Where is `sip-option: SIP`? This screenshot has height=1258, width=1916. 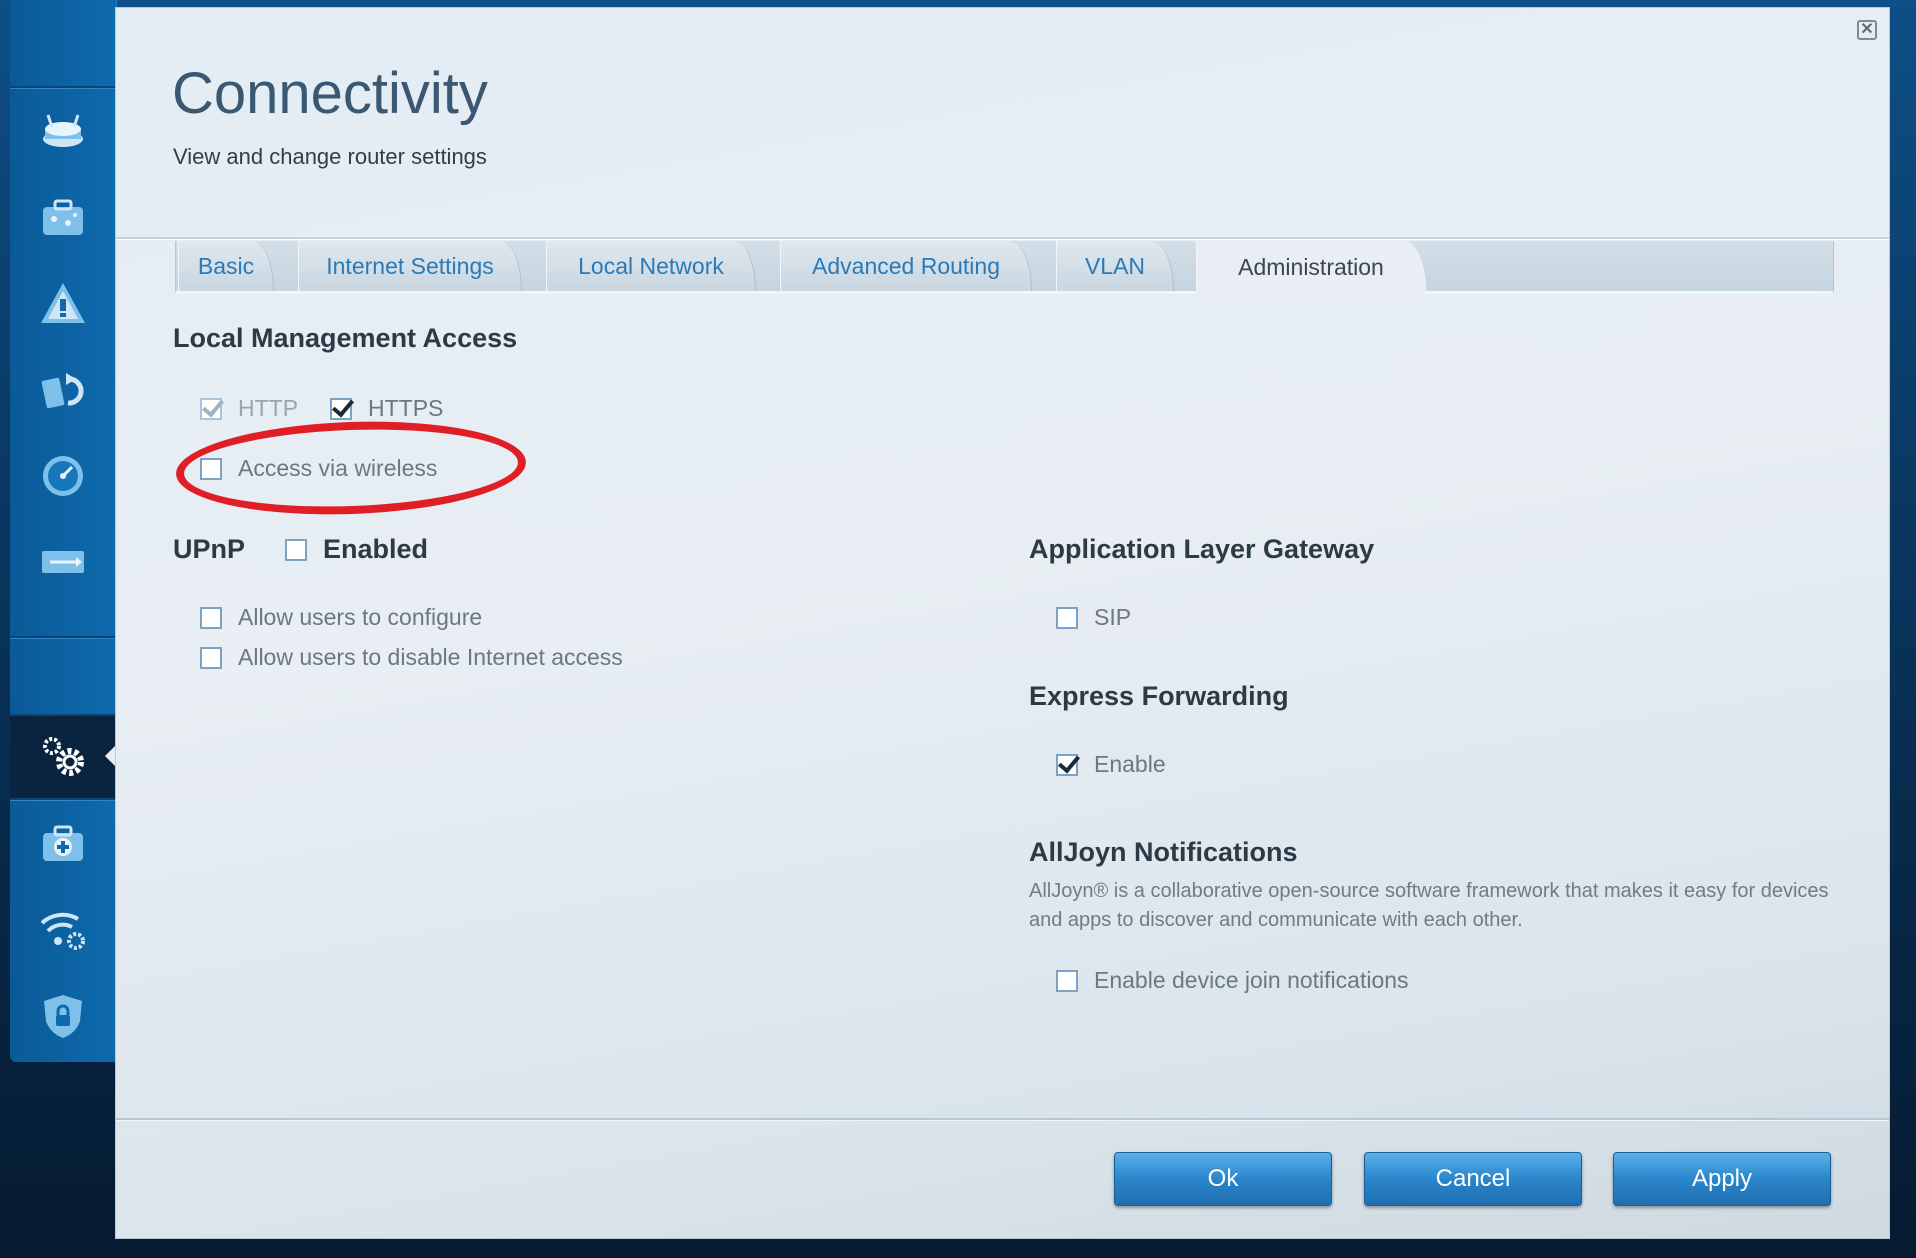
sip-option: SIP is located at coordinates (1093, 617).